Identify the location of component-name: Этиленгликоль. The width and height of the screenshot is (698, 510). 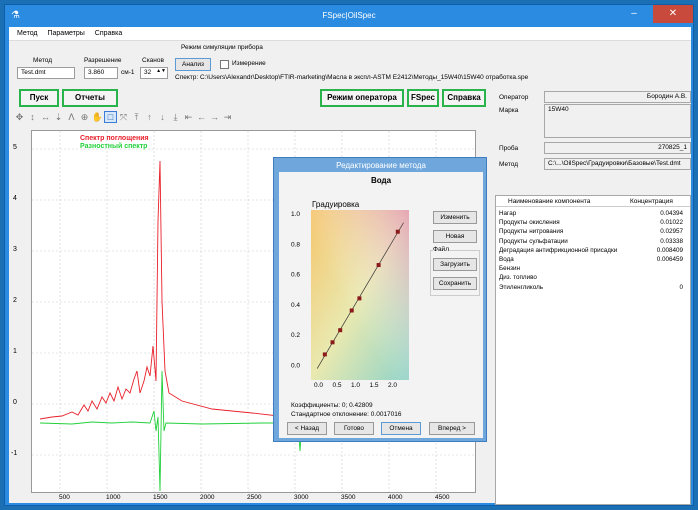
(521, 287).